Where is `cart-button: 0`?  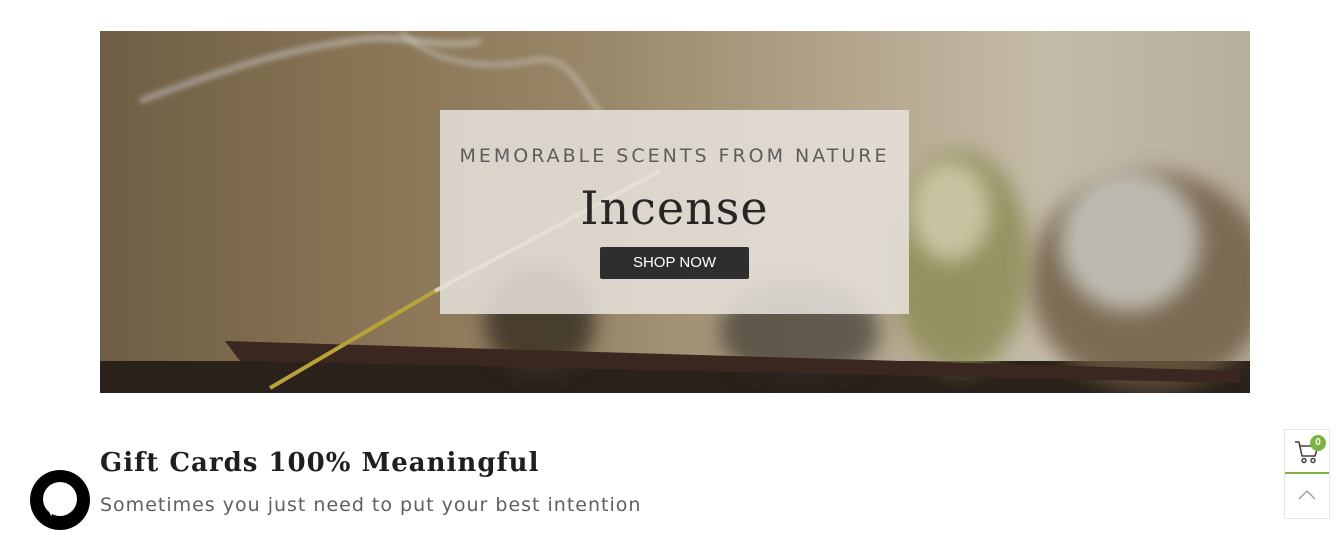 cart-button: 0 is located at coordinates (1307, 452).